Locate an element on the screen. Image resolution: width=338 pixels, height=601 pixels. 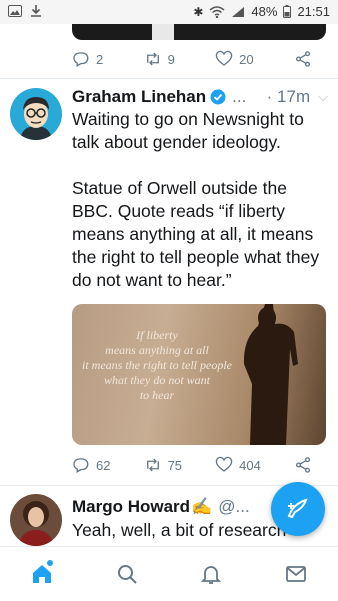
notifications-icon is located at coordinates (211, 575).